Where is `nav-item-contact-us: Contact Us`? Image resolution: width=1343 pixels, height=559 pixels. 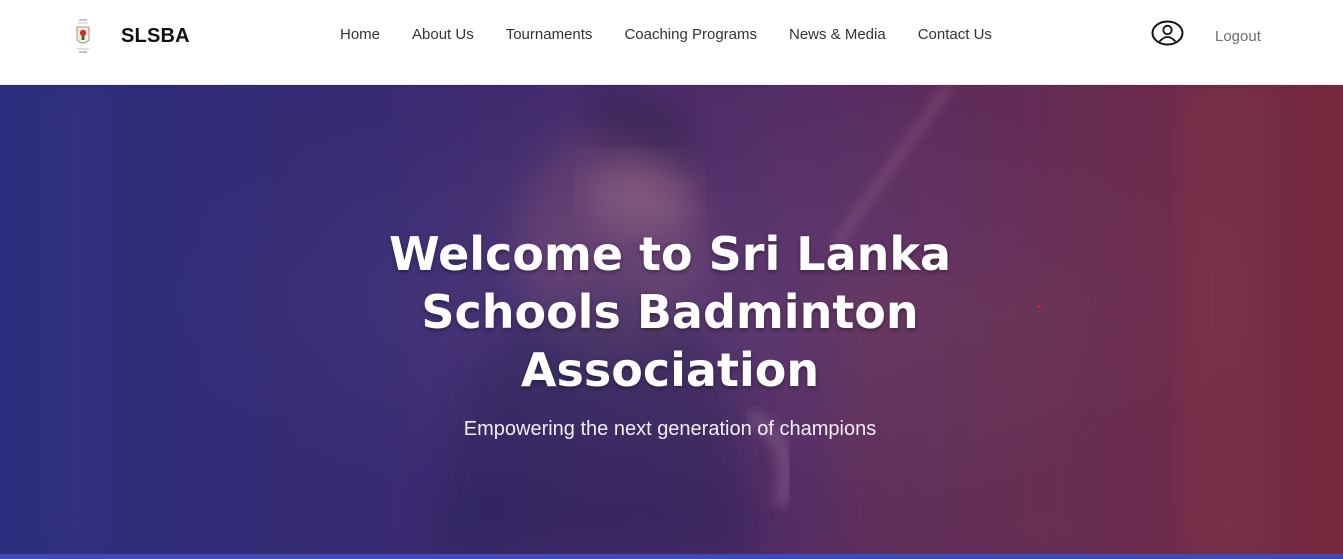 nav-item-contact-us: Contact Us is located at coordinates (955, 35).